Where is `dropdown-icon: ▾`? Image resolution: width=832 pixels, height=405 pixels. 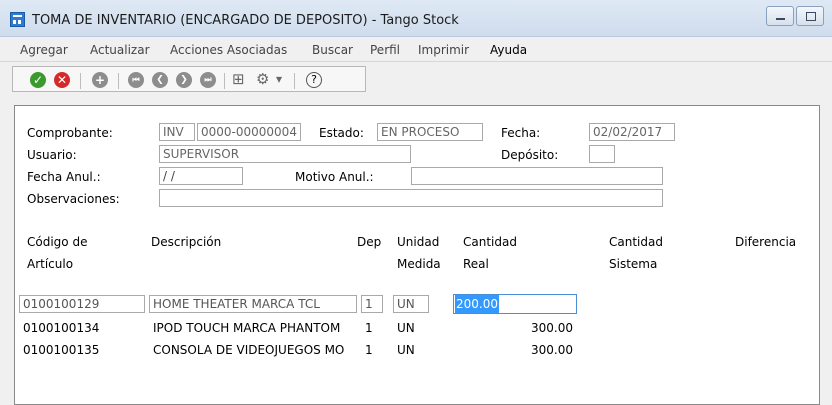
dropdown-icon: ▾ is located at coordinates (279, 79).